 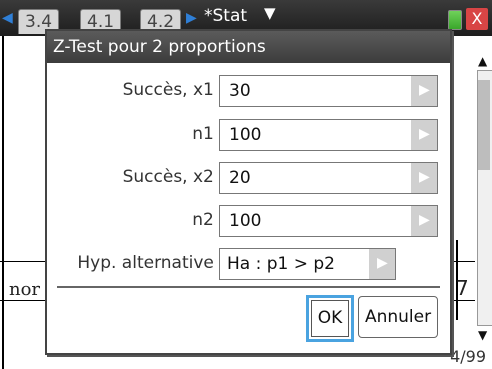 What do you see at coordinates (245, 135) in the screenshot?
I see `n1-value: 100` at bounding box center [245, 135].